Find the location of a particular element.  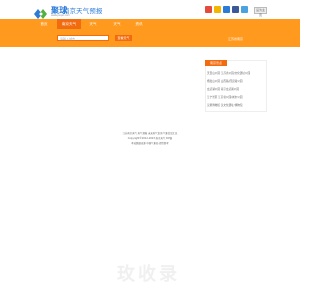

search-band: 请输入城市 查看天气 江苏省南京 is located at coordinates (150, 38).